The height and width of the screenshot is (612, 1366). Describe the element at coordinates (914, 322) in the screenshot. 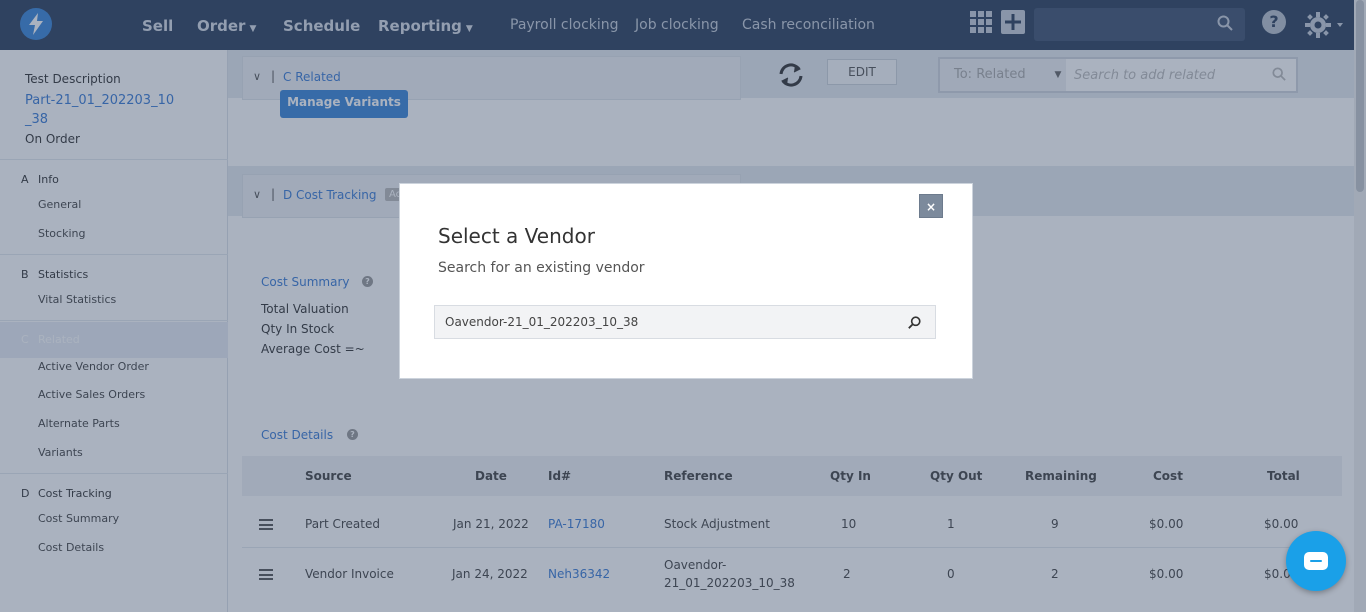

I see `search-icon` at that location.